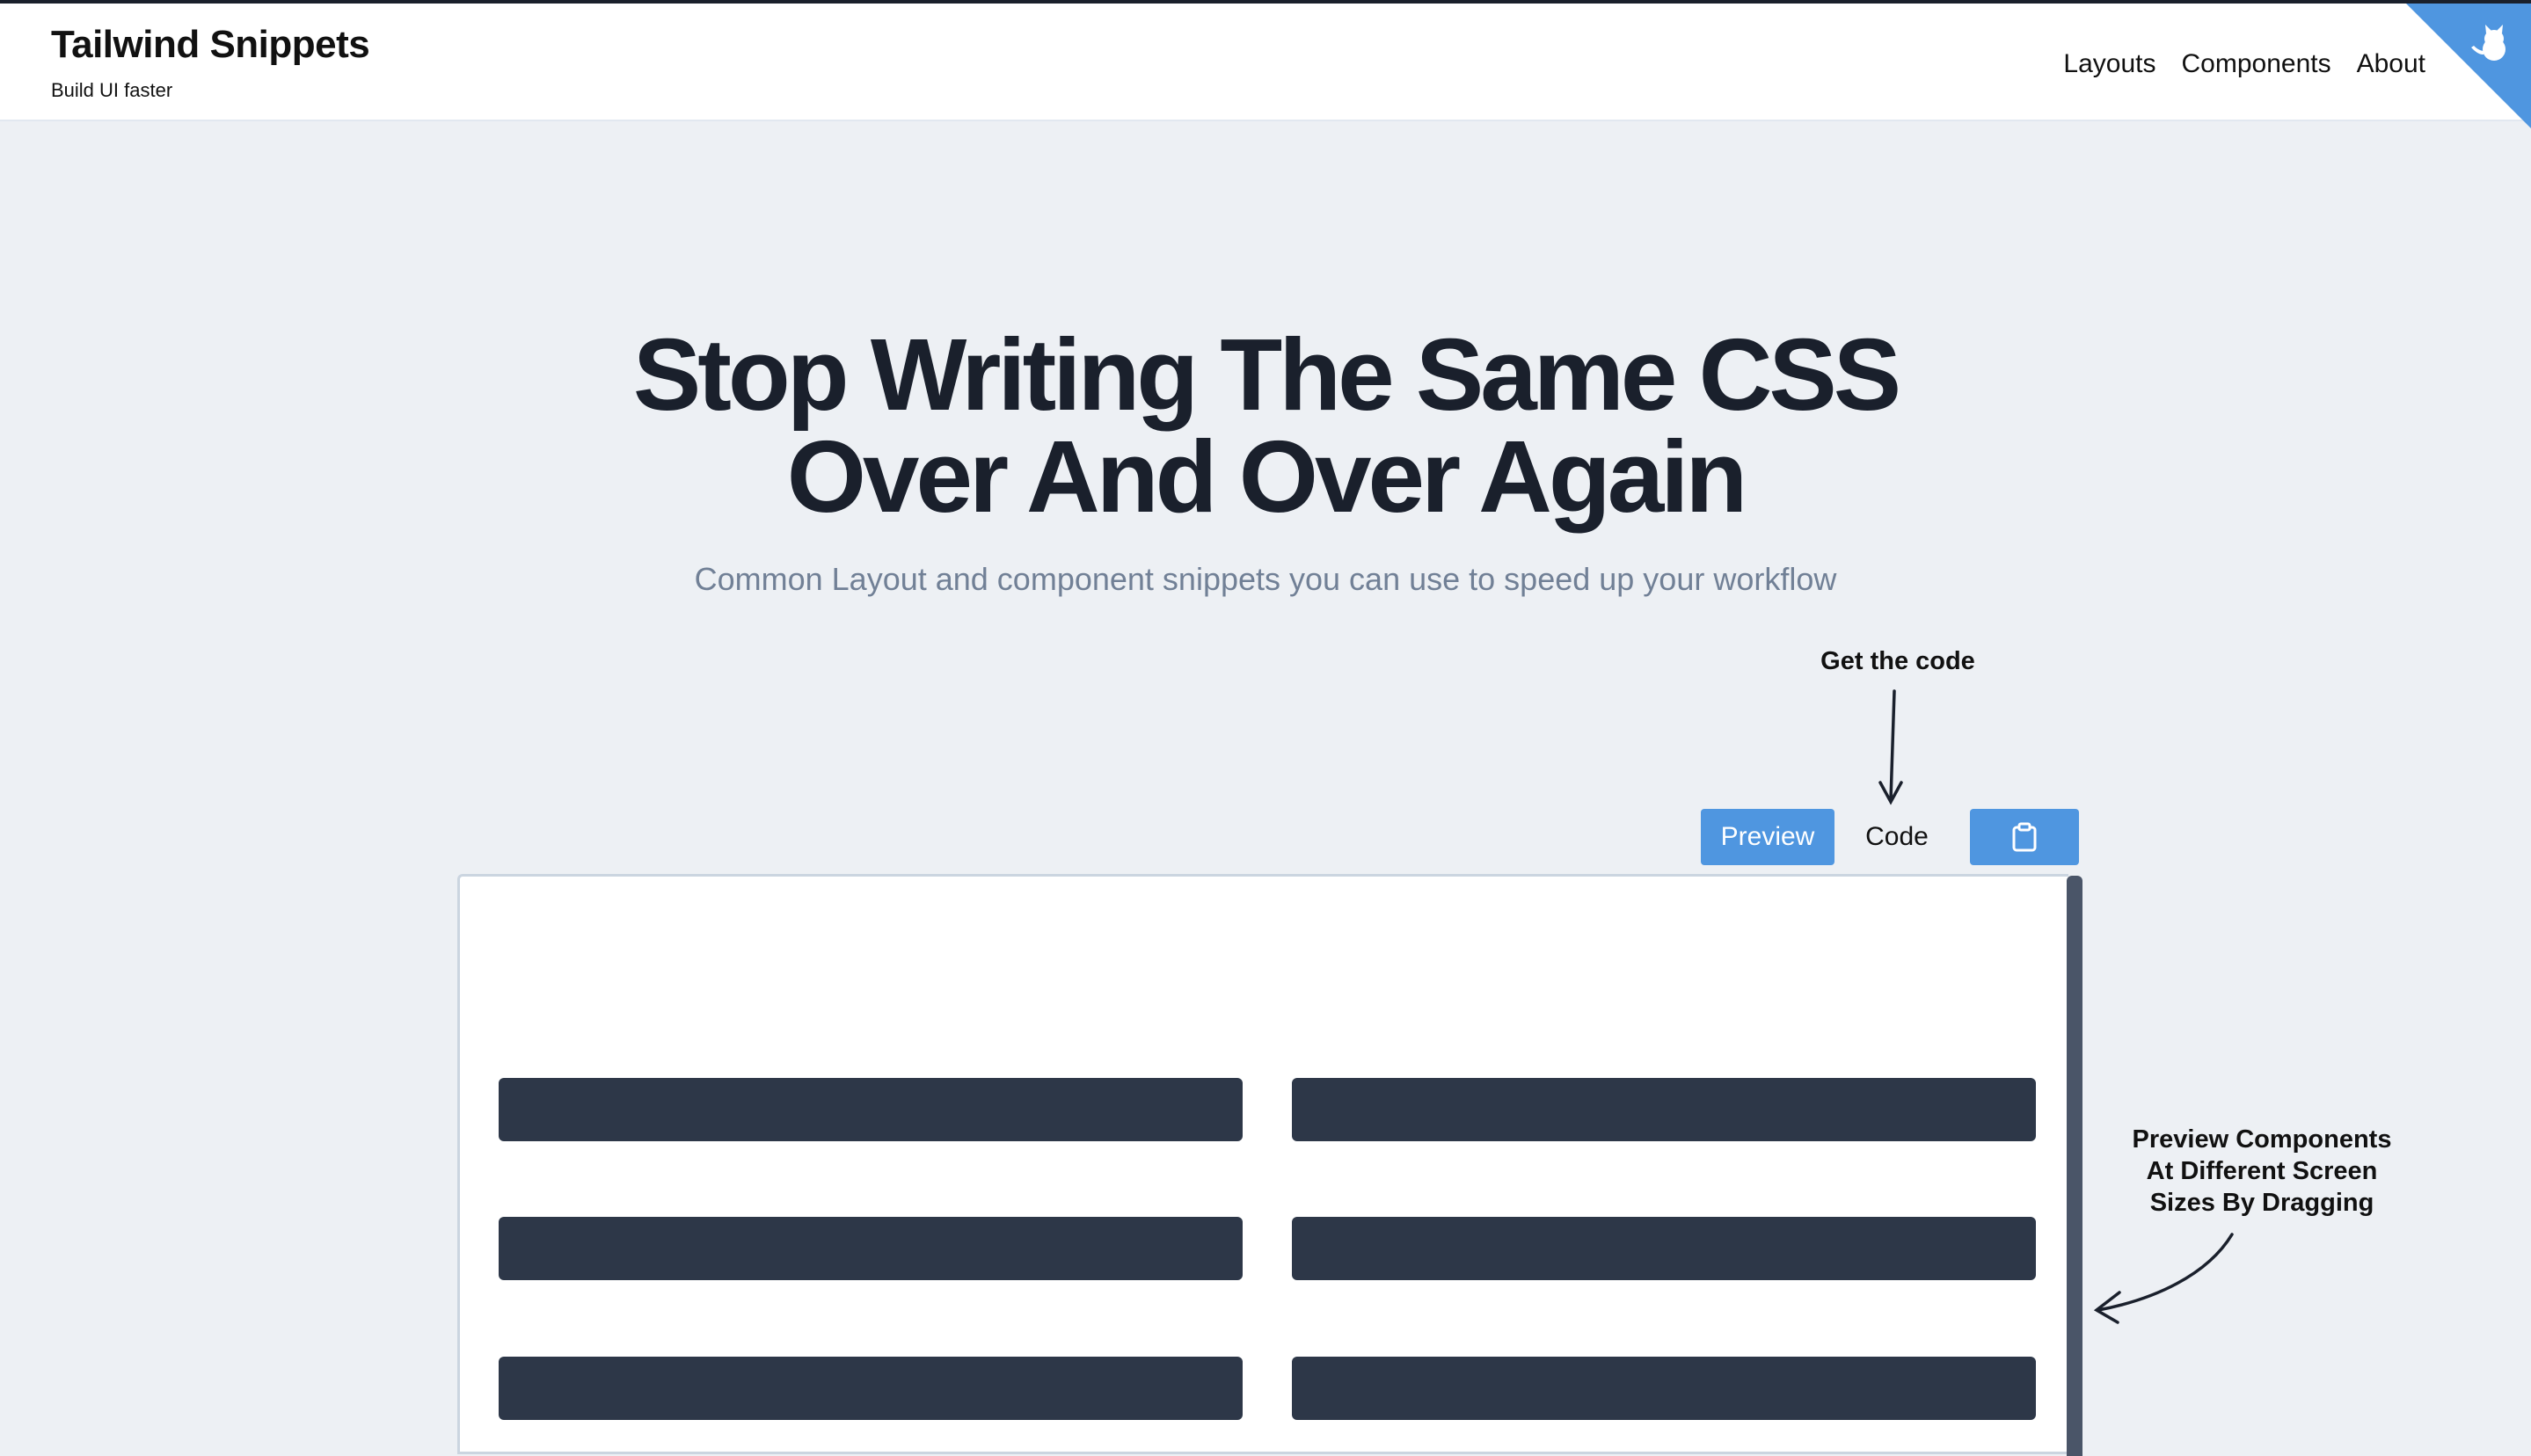 The height and width of the screenshot is (1456, 2531). What do you see at coordinates (1267, 476) in the screenshot?
I see `hero-title-line-2: Over And Over Again` at bounding box center [1267, 476].